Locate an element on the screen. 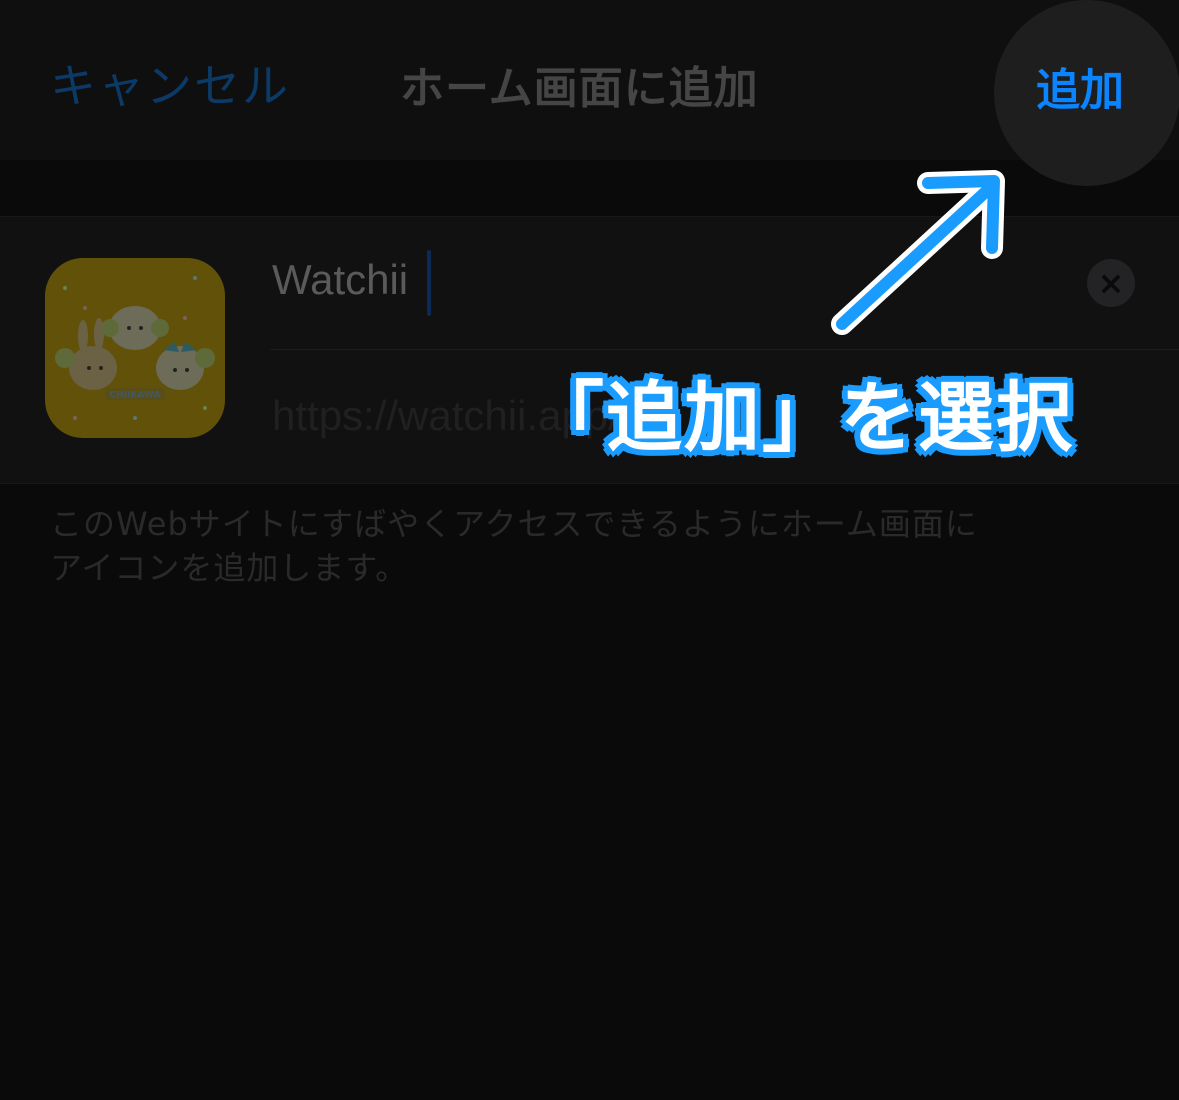 The height and width of the screenshot is (1100, 1179). app-icon-caption: CHIIKAWA is located at coordinates (135, 396).